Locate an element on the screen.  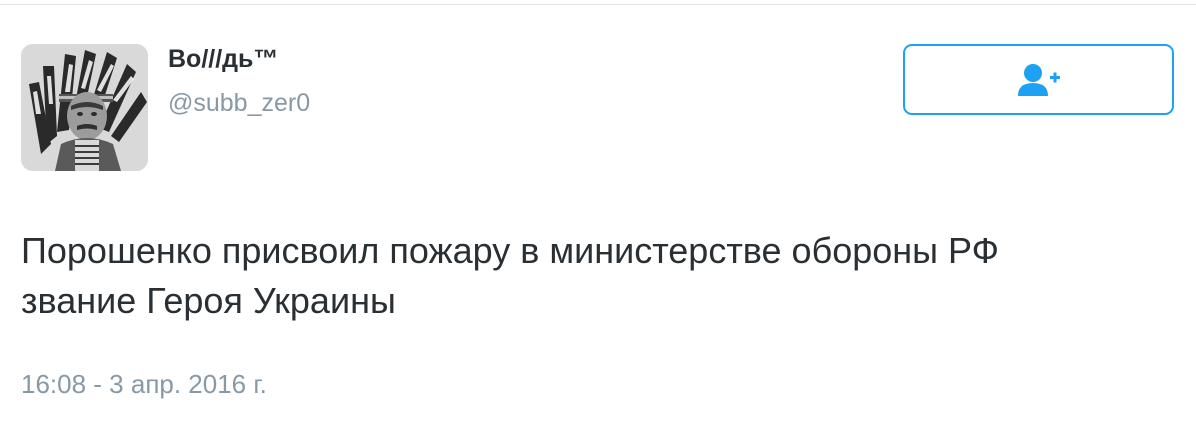
avatar is located at coordinates (84, 107).